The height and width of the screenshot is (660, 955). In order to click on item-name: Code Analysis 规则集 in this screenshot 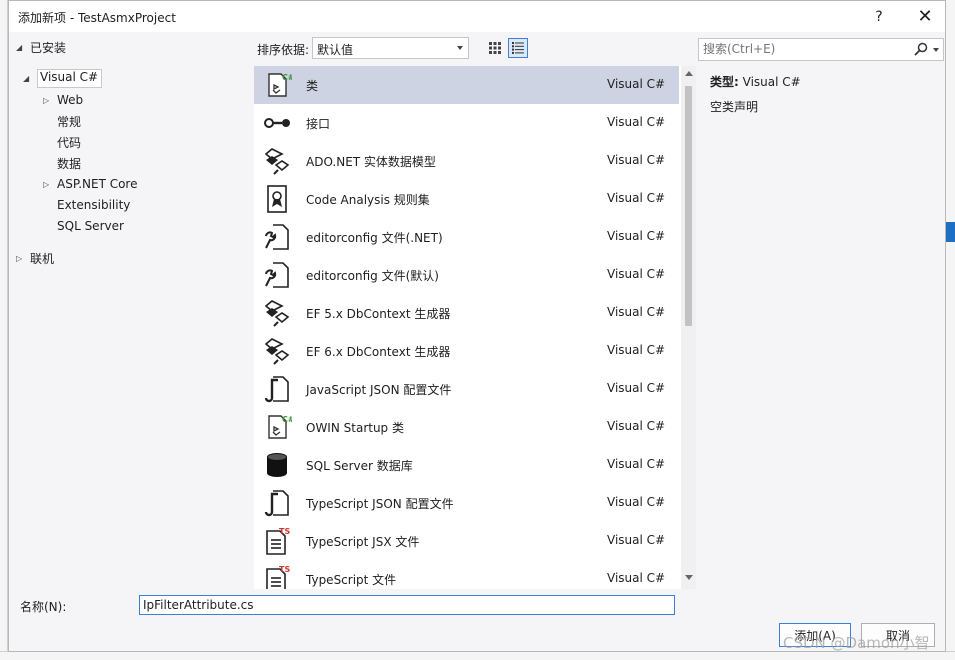, I will do `click(368, 200)`.